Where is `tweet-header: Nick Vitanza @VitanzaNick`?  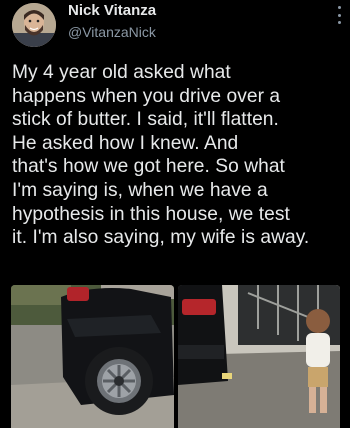
tweet-header: Nick Vitanza @VitanzaNick is located at coordinates (175, 26).